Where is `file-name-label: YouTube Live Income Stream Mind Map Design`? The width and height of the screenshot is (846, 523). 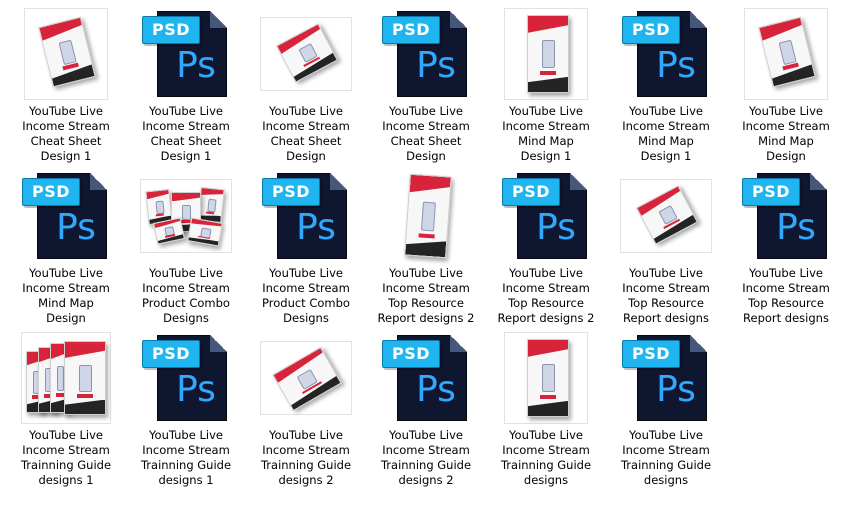
file-name-label: YouTube Live Income Stream Mind Map Design is located at coordinates (786, 134).